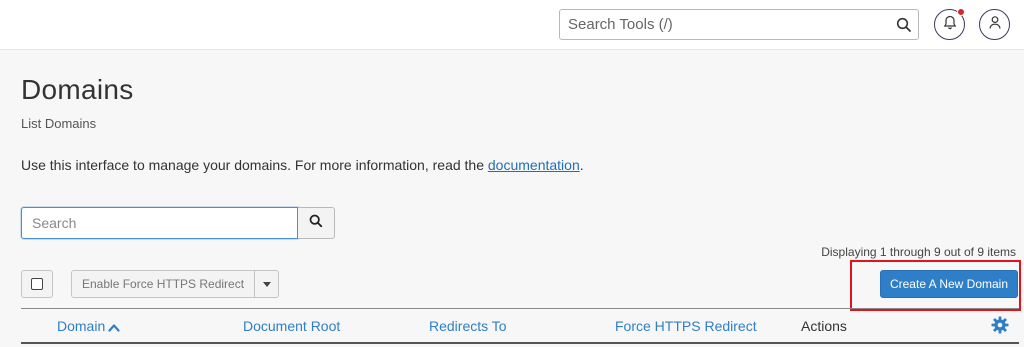 This screenshot has width=1024, height=347. Describe the element at coordinates (581, 165) in the screenshot. I see `intro-text-end: .` at that location.